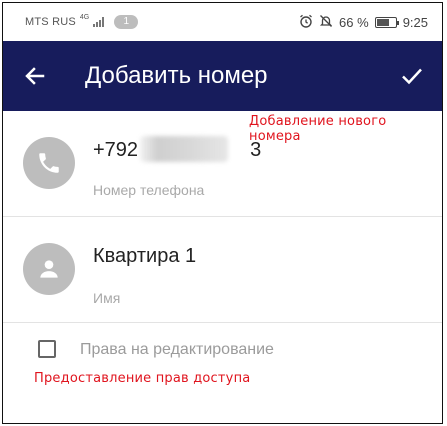 Image resolution: width=447 pixels, height=426 pixels. I want to click on phone-icon, so click(49, 163).